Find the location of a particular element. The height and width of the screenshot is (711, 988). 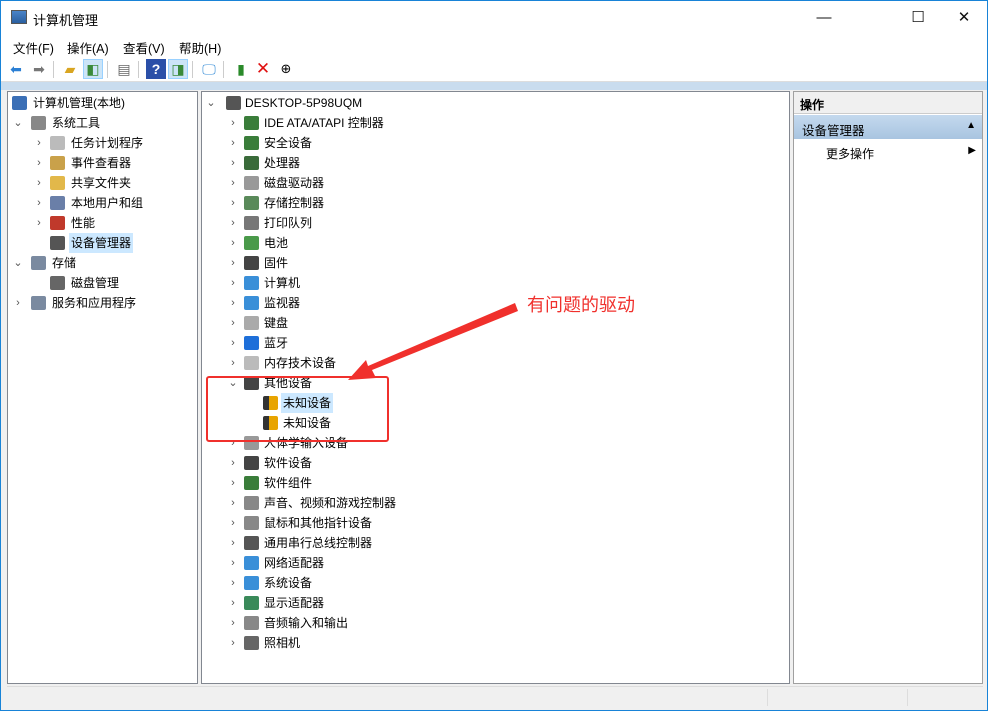

up-folder-icon: ▰ is located at coordinates (70, 69).